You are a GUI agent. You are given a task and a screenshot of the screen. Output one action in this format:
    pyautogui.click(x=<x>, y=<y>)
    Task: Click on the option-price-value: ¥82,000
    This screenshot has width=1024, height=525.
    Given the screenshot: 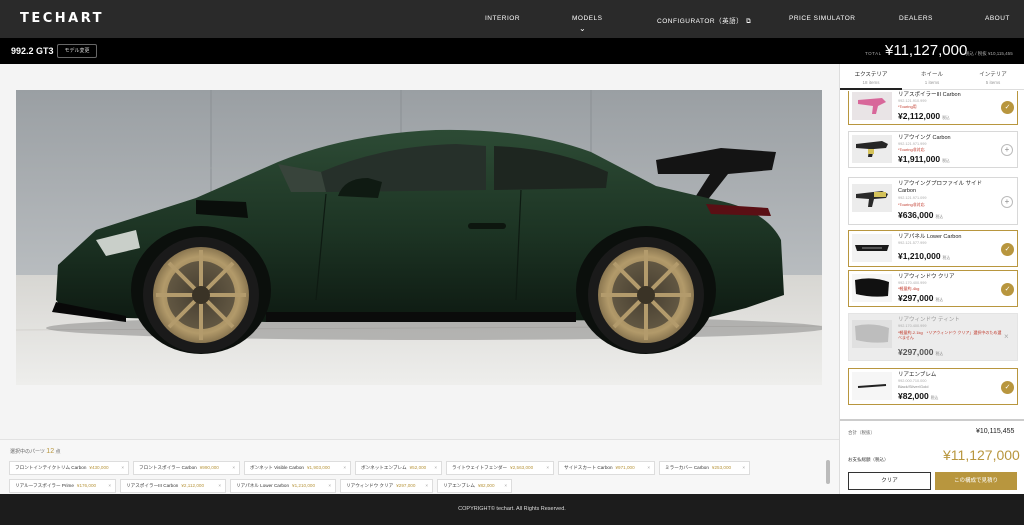 What is the action you would take?
    pyautogui.click(x=913, y=396)
    